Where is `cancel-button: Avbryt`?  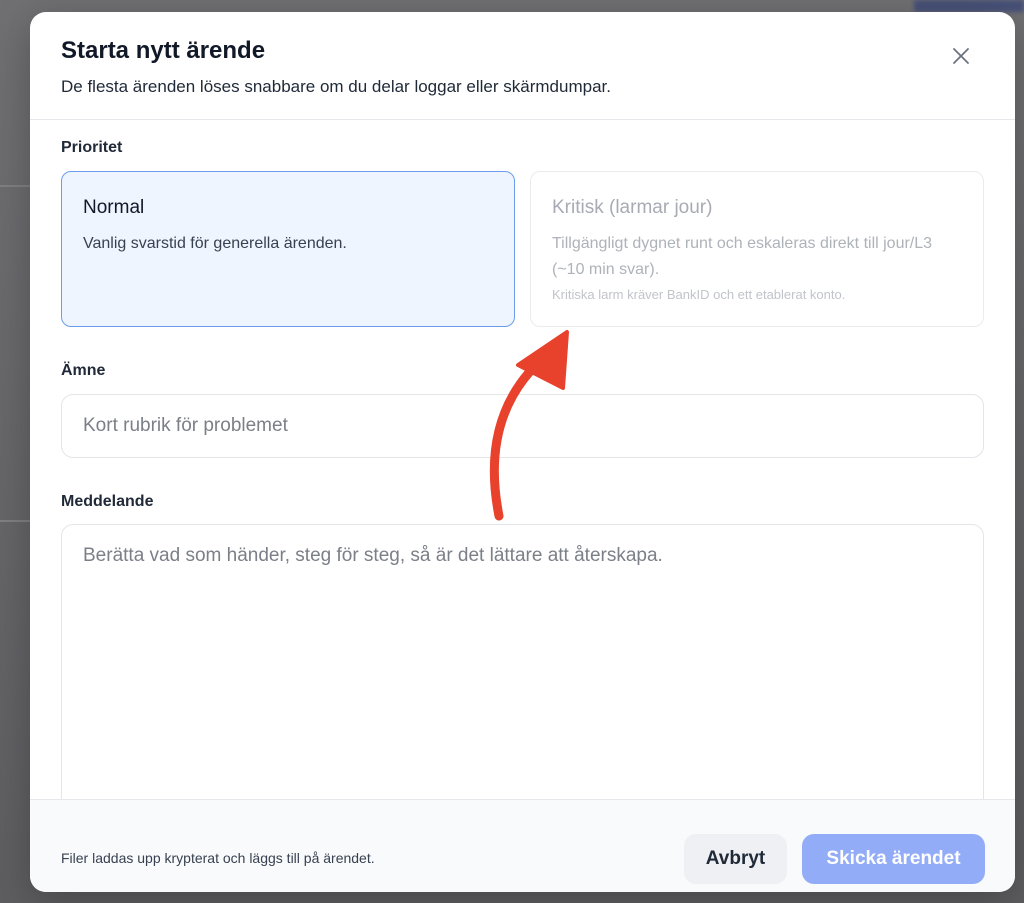
cancel-button: Avbryt is located at coordinates (735, 859).